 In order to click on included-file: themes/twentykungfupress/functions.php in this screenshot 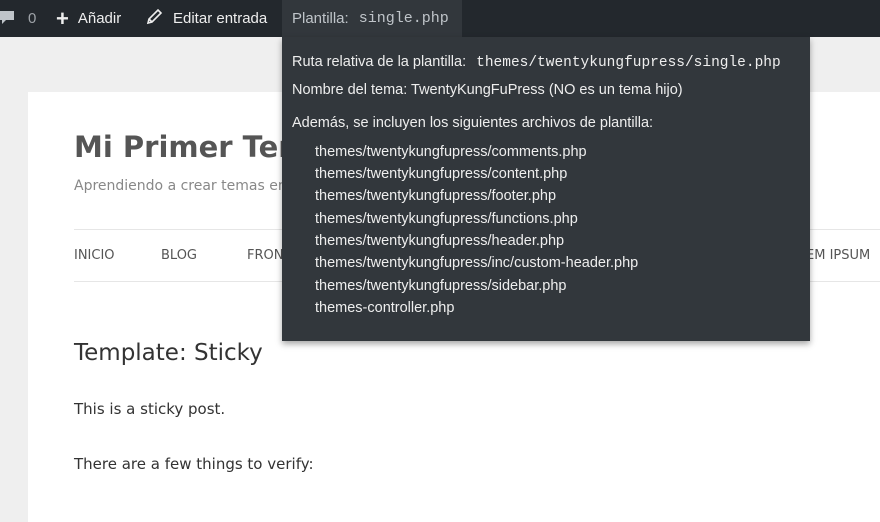, I will do `click(446, 219)`.